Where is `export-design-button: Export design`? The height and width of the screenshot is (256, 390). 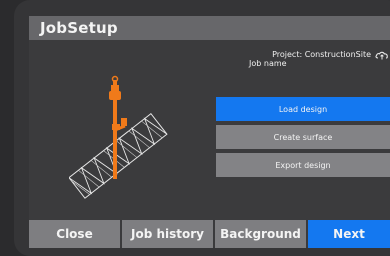
export-design-button: Export design is located at coordinates (303, 165).